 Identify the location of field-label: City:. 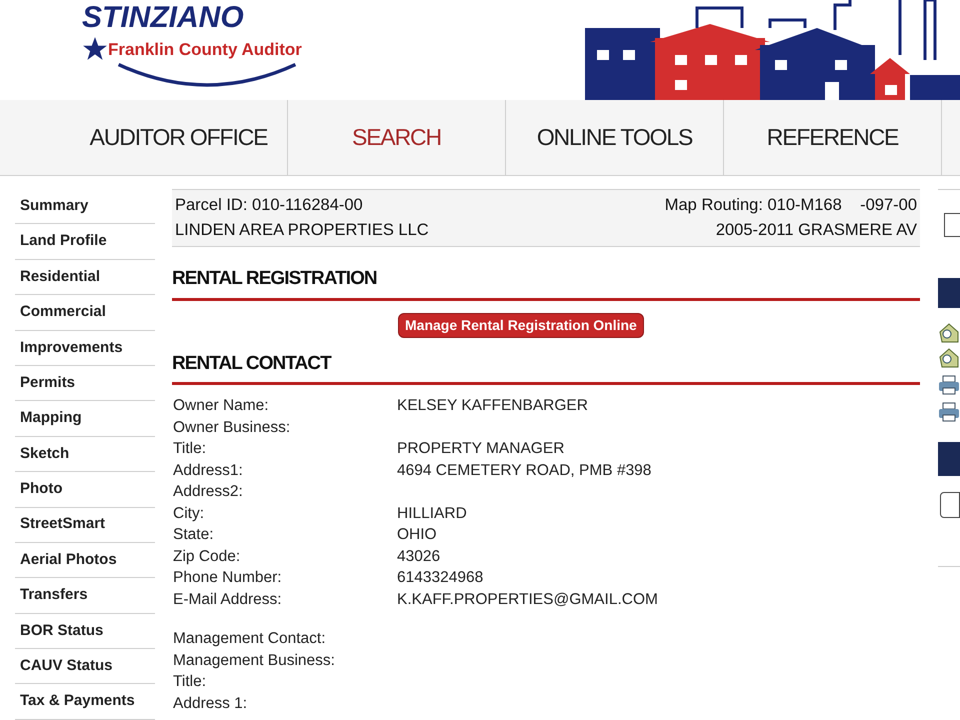
(188, 514).